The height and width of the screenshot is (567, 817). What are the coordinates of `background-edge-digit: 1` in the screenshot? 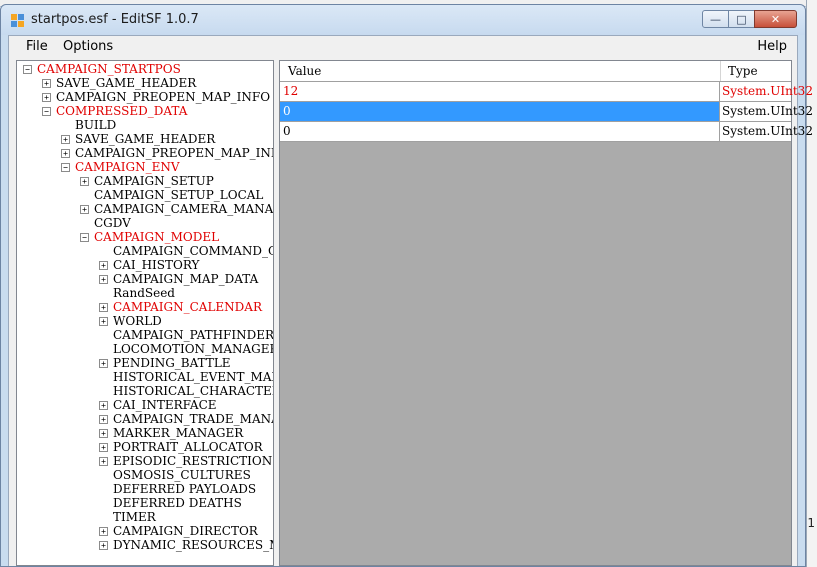 It's located at (811, 523).